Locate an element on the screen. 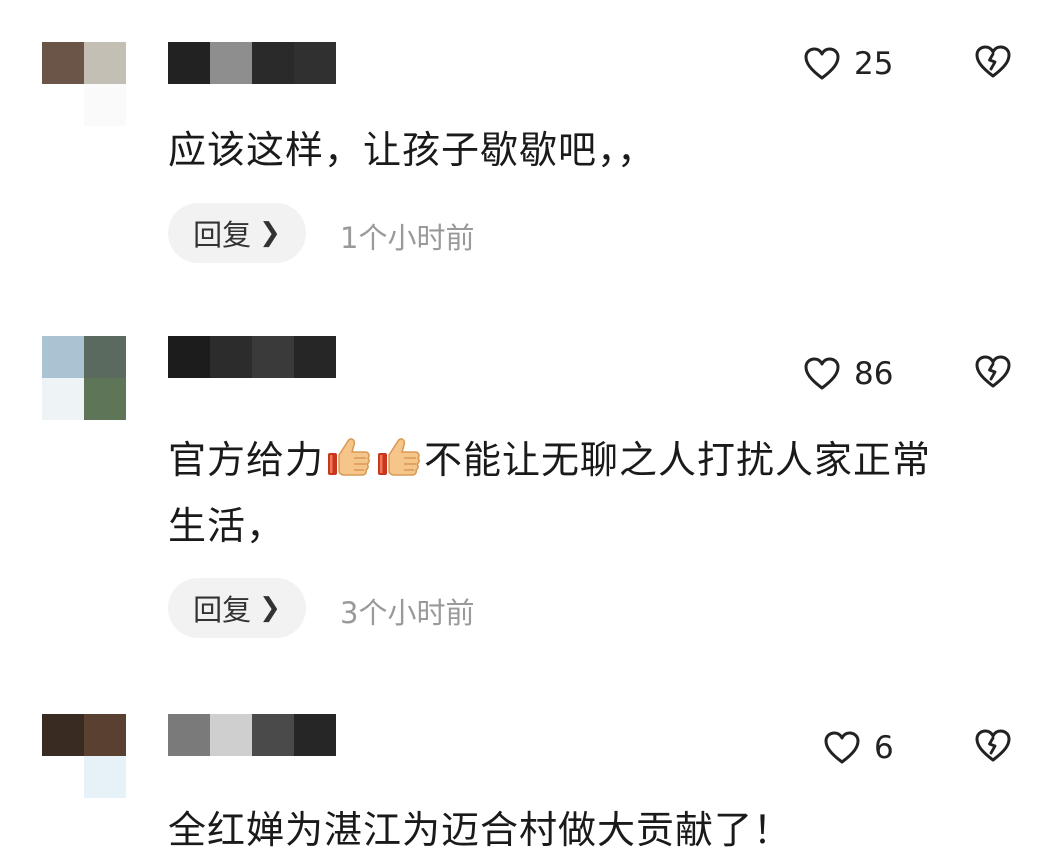 This screenshot has height=860, width=1059. comment-text: 官方给力 不能让无聊之人打扰人家正常 生活， is located at coordinates (598, 493).